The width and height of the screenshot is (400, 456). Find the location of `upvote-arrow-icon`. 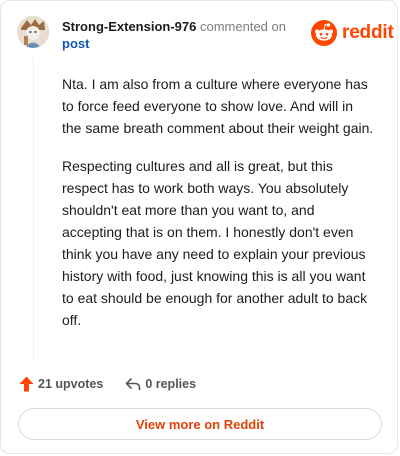

upvote-arrow-icon is located at coordinates (26, 384).